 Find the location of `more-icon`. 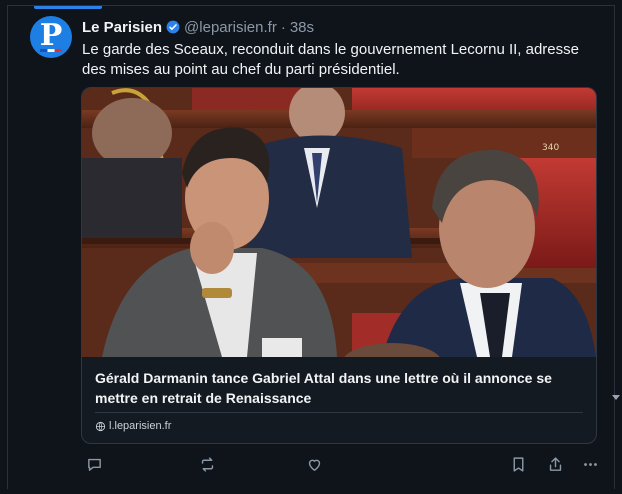

more-icon is located at coordinates (590, 464).